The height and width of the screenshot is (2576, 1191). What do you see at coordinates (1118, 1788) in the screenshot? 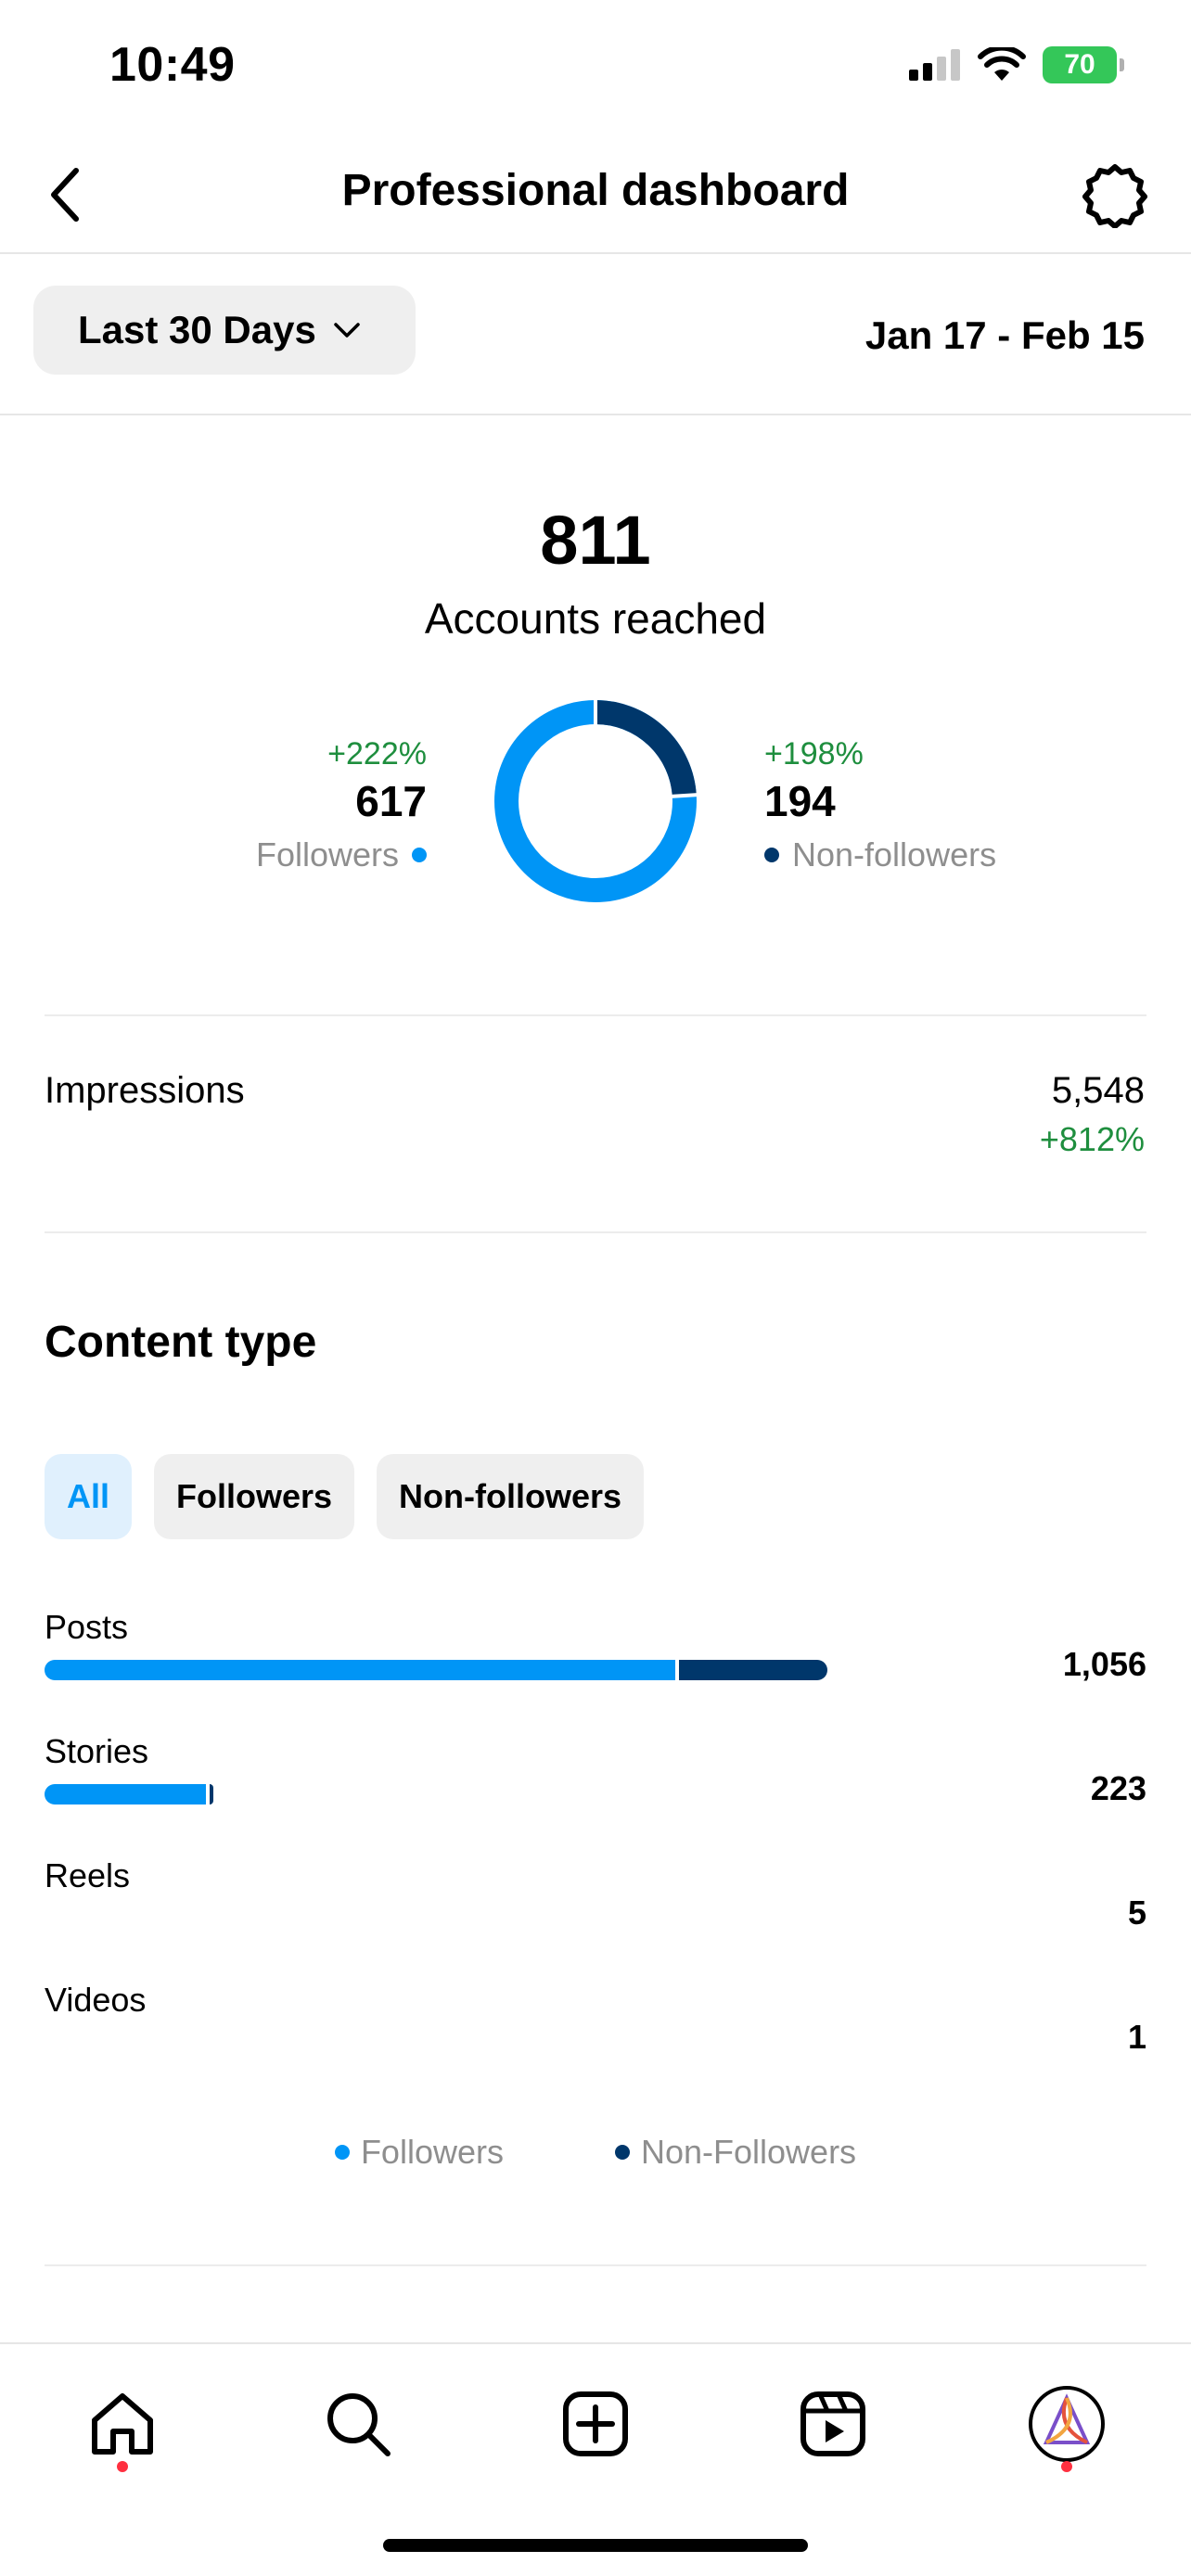
I see `content-row-value: 223` at bounding box center [1118, 1788].